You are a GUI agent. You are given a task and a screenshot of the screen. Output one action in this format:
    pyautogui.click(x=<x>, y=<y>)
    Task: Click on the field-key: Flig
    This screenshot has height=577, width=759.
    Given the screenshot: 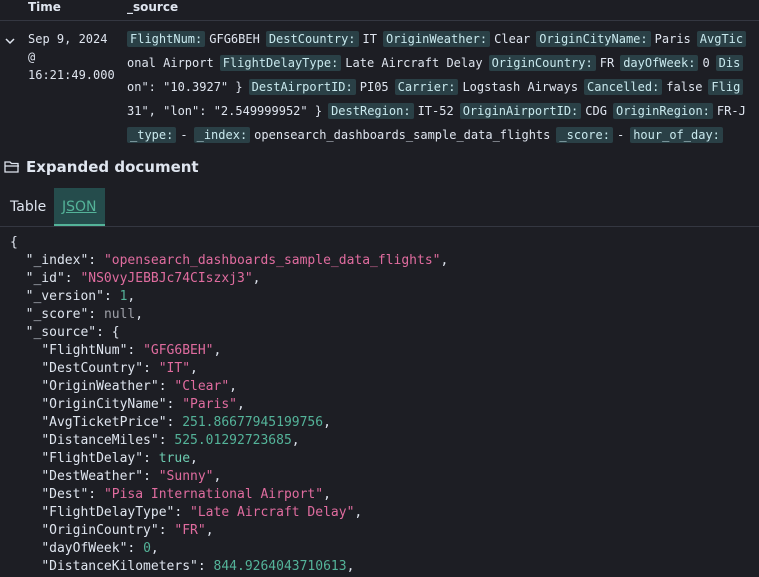 What is the action you would take?
    pyautogui.click(x=726, y=87)
    